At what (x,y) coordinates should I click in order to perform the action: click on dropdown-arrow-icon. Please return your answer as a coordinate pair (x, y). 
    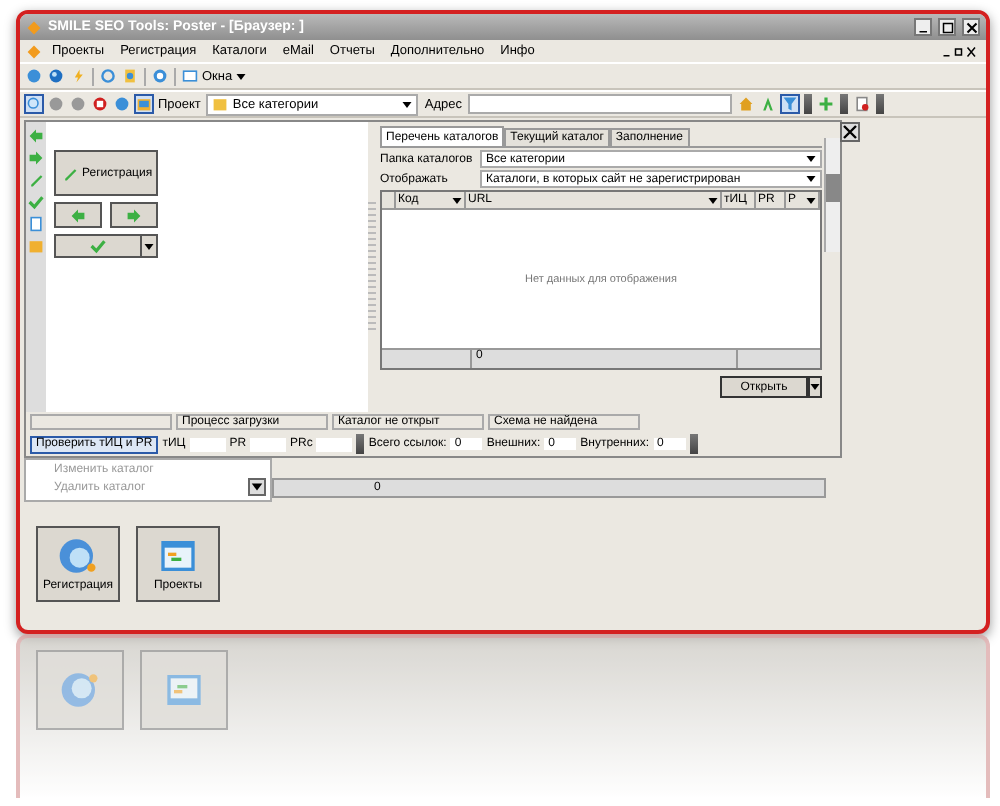
    Looking at the image, I should click on (257, 487).